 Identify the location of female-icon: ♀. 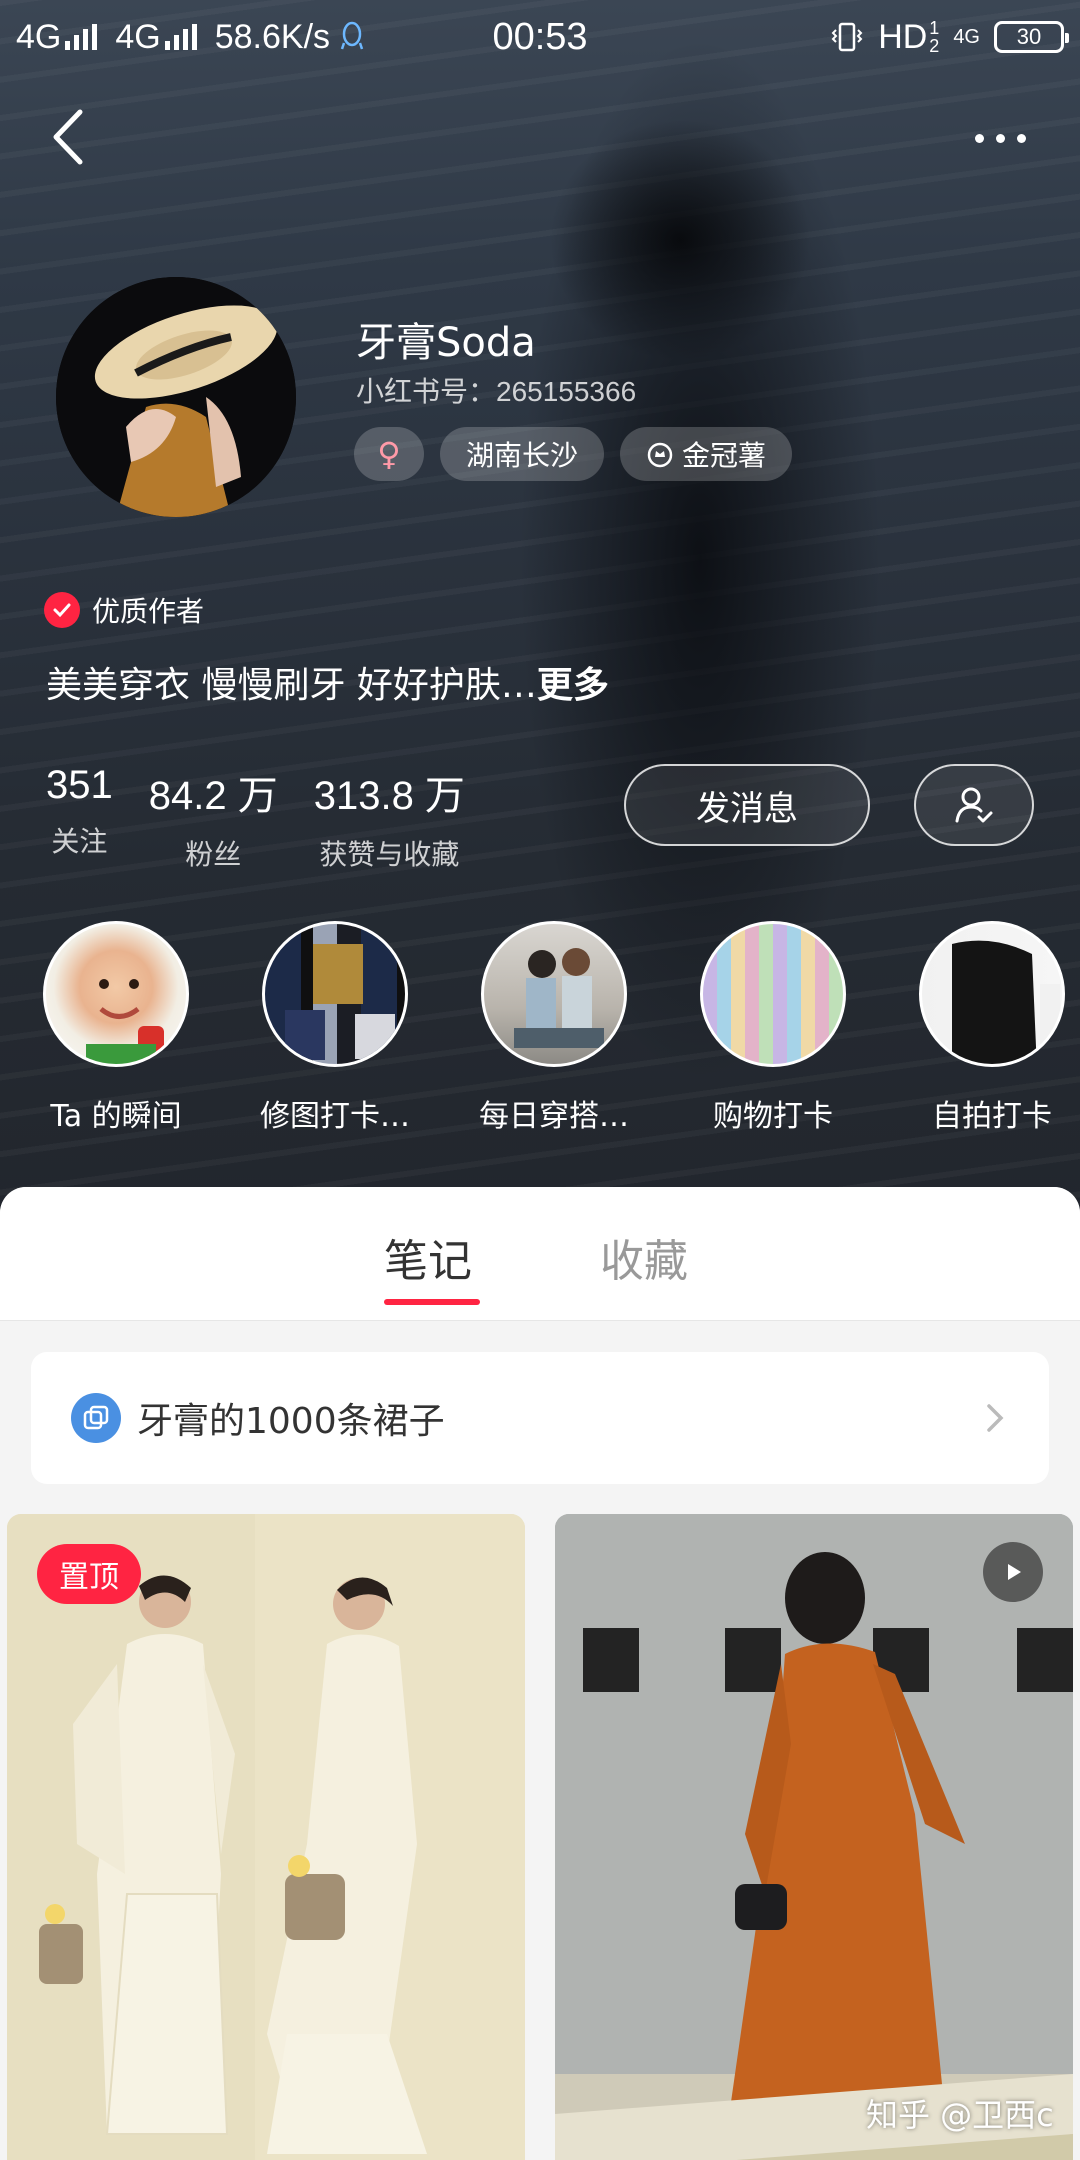
(389, 454).